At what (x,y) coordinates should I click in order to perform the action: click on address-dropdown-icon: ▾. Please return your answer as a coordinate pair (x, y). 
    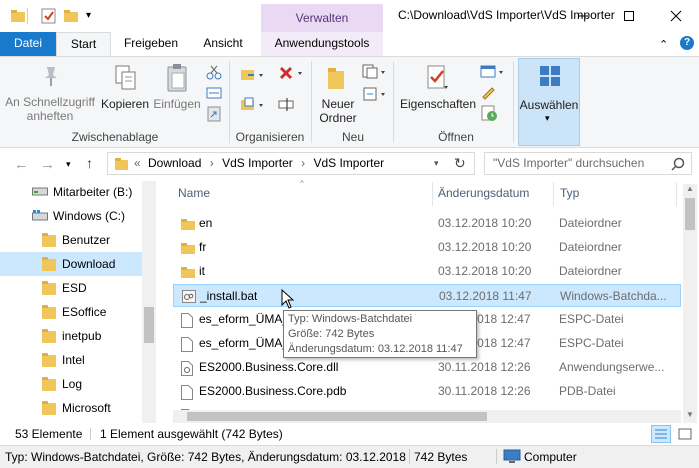
    Looking at the image, I should click on (436, 163).